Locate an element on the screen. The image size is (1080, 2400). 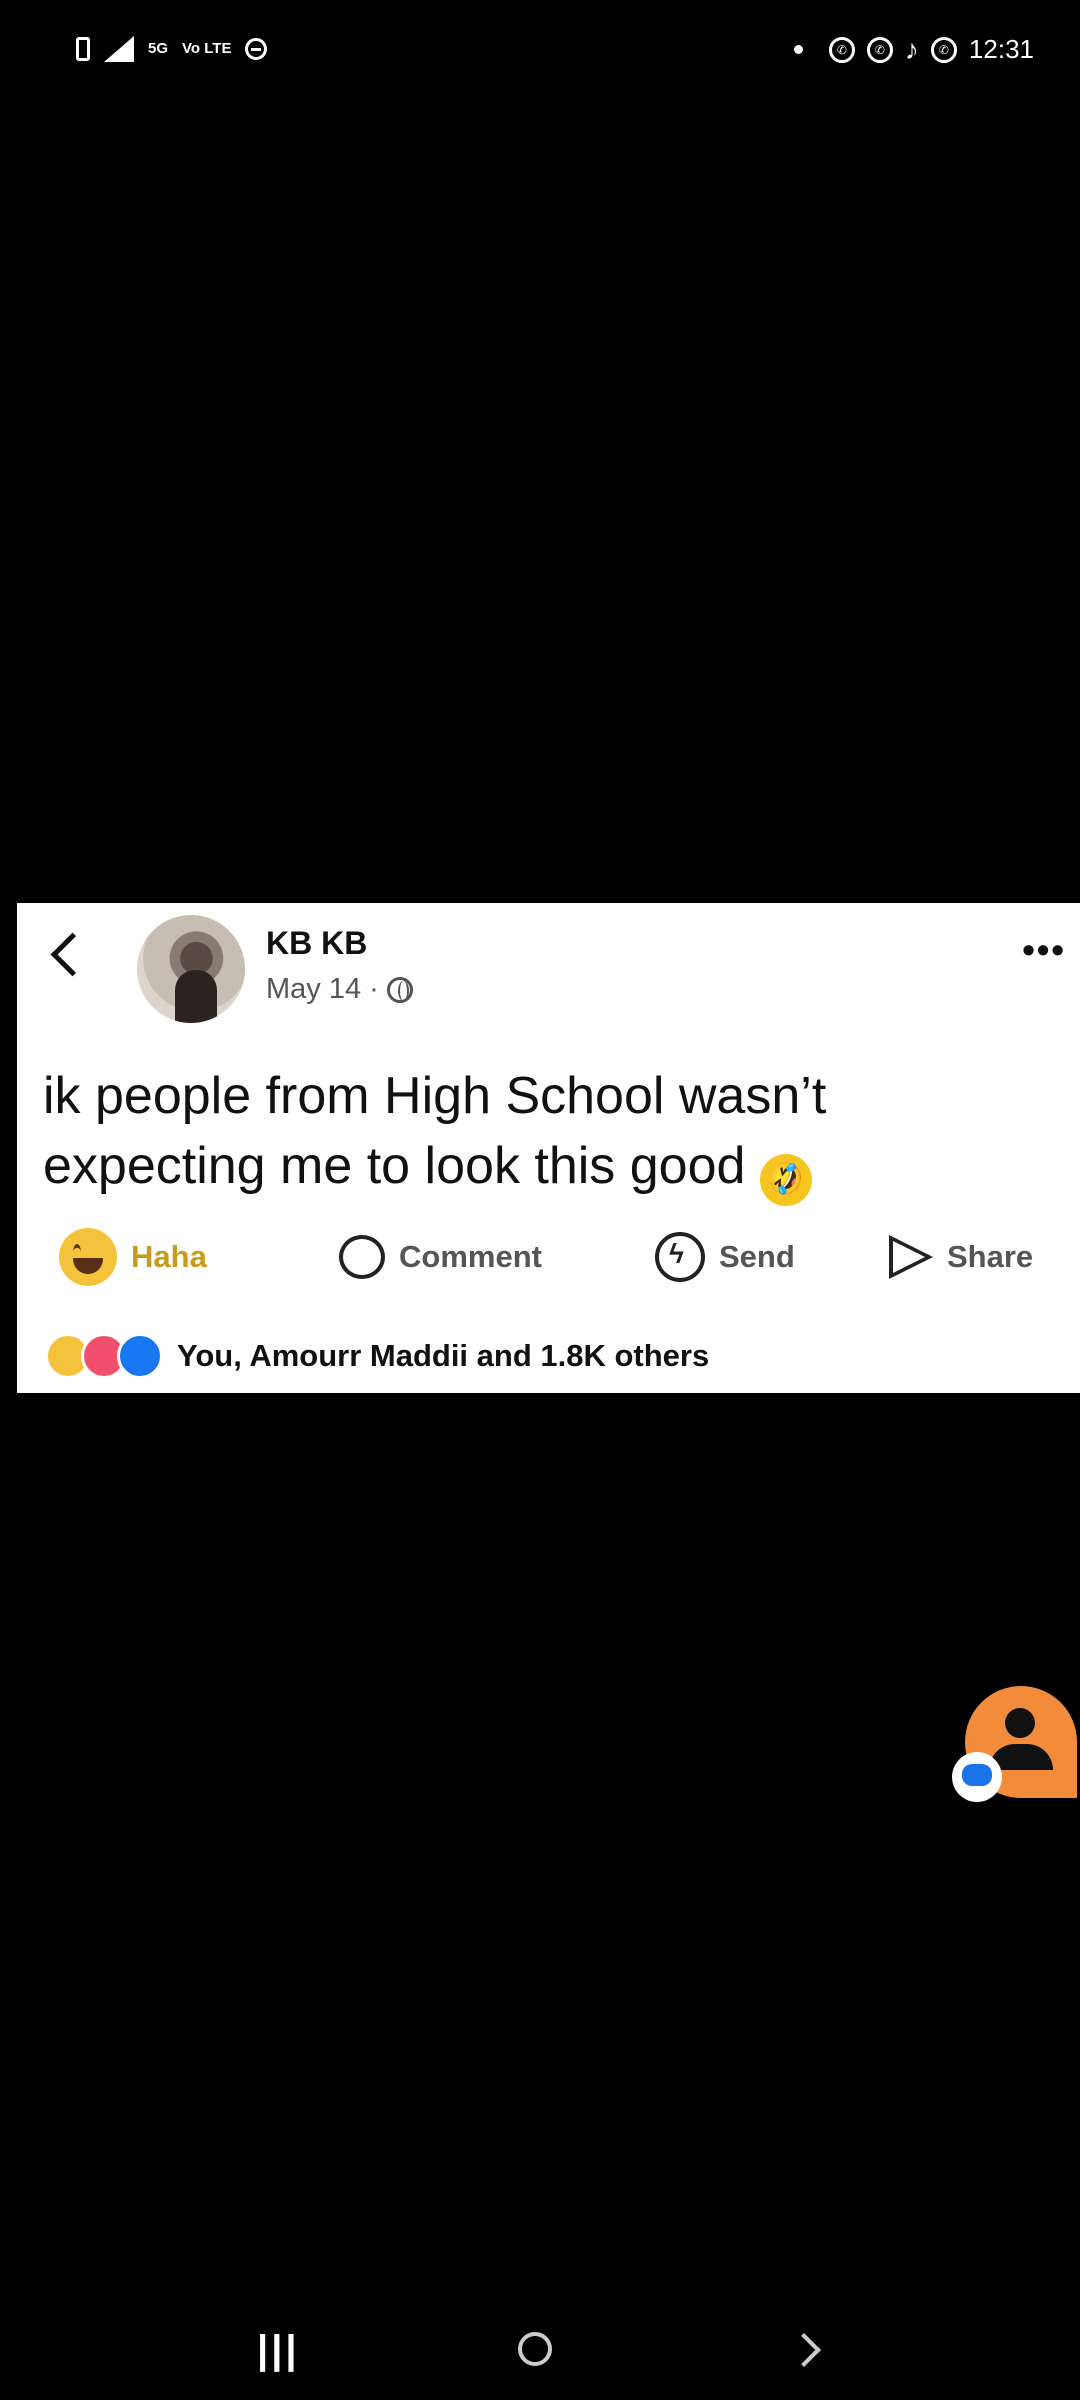
send-label: Send is located at coordinates (757, 1256).